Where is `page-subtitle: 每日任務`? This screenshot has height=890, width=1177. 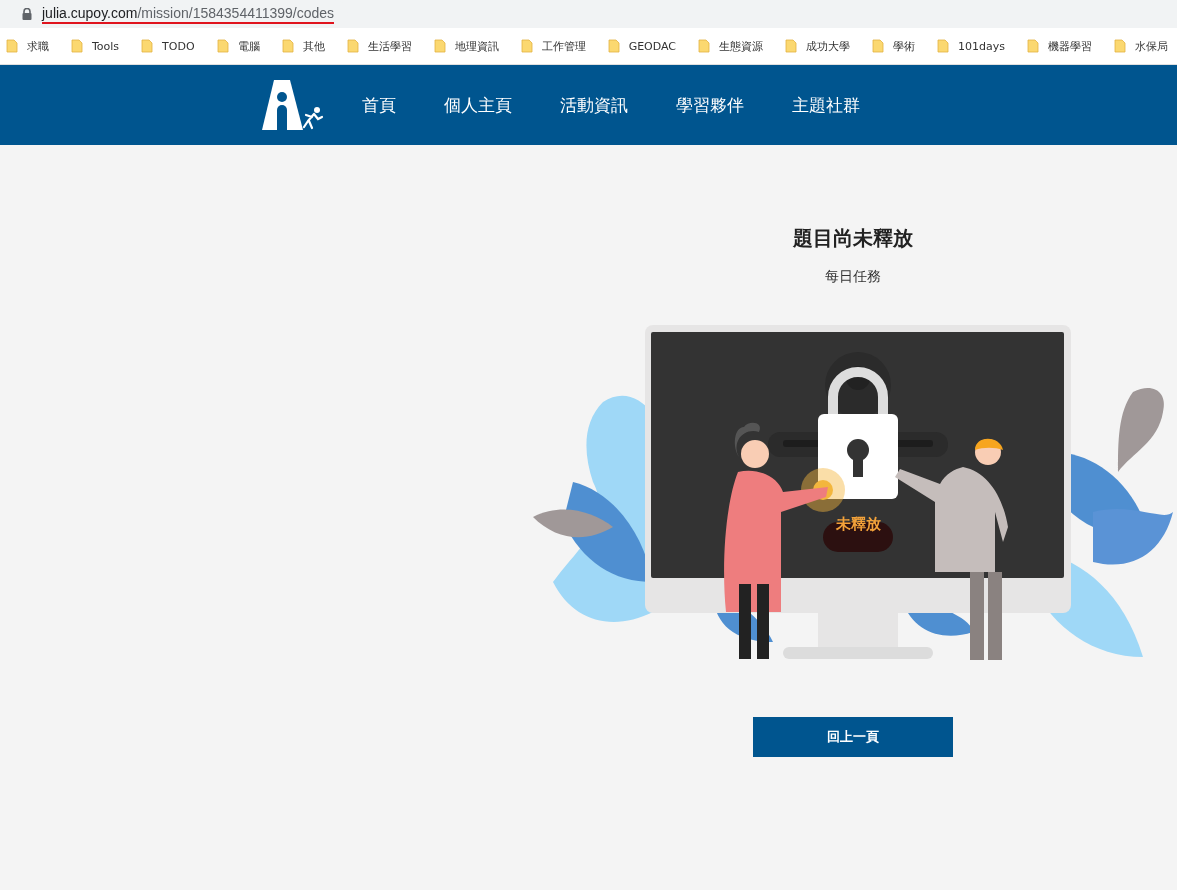 page-subtitle: 每日任務 is located at coordinates (853, 277).